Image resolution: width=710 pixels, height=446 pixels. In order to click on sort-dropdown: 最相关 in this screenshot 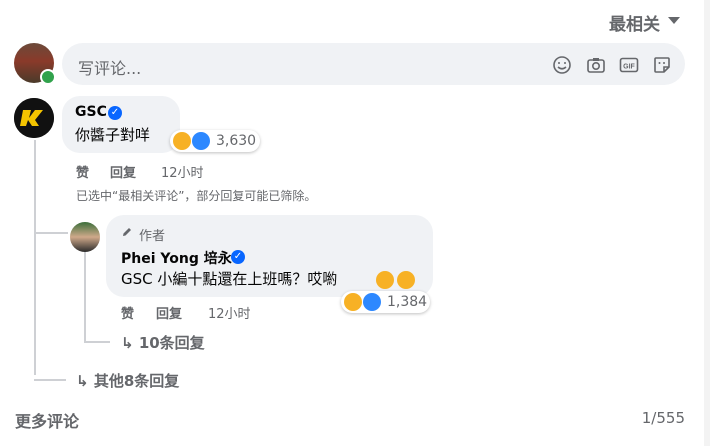, I will do `click(634, 22)`.